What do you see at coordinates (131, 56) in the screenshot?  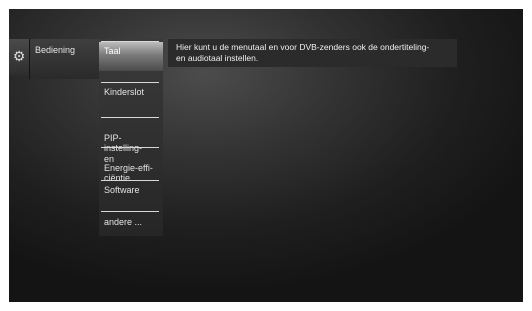 I see `menu-item-taal: Taal` at bounding box center [131, 56].